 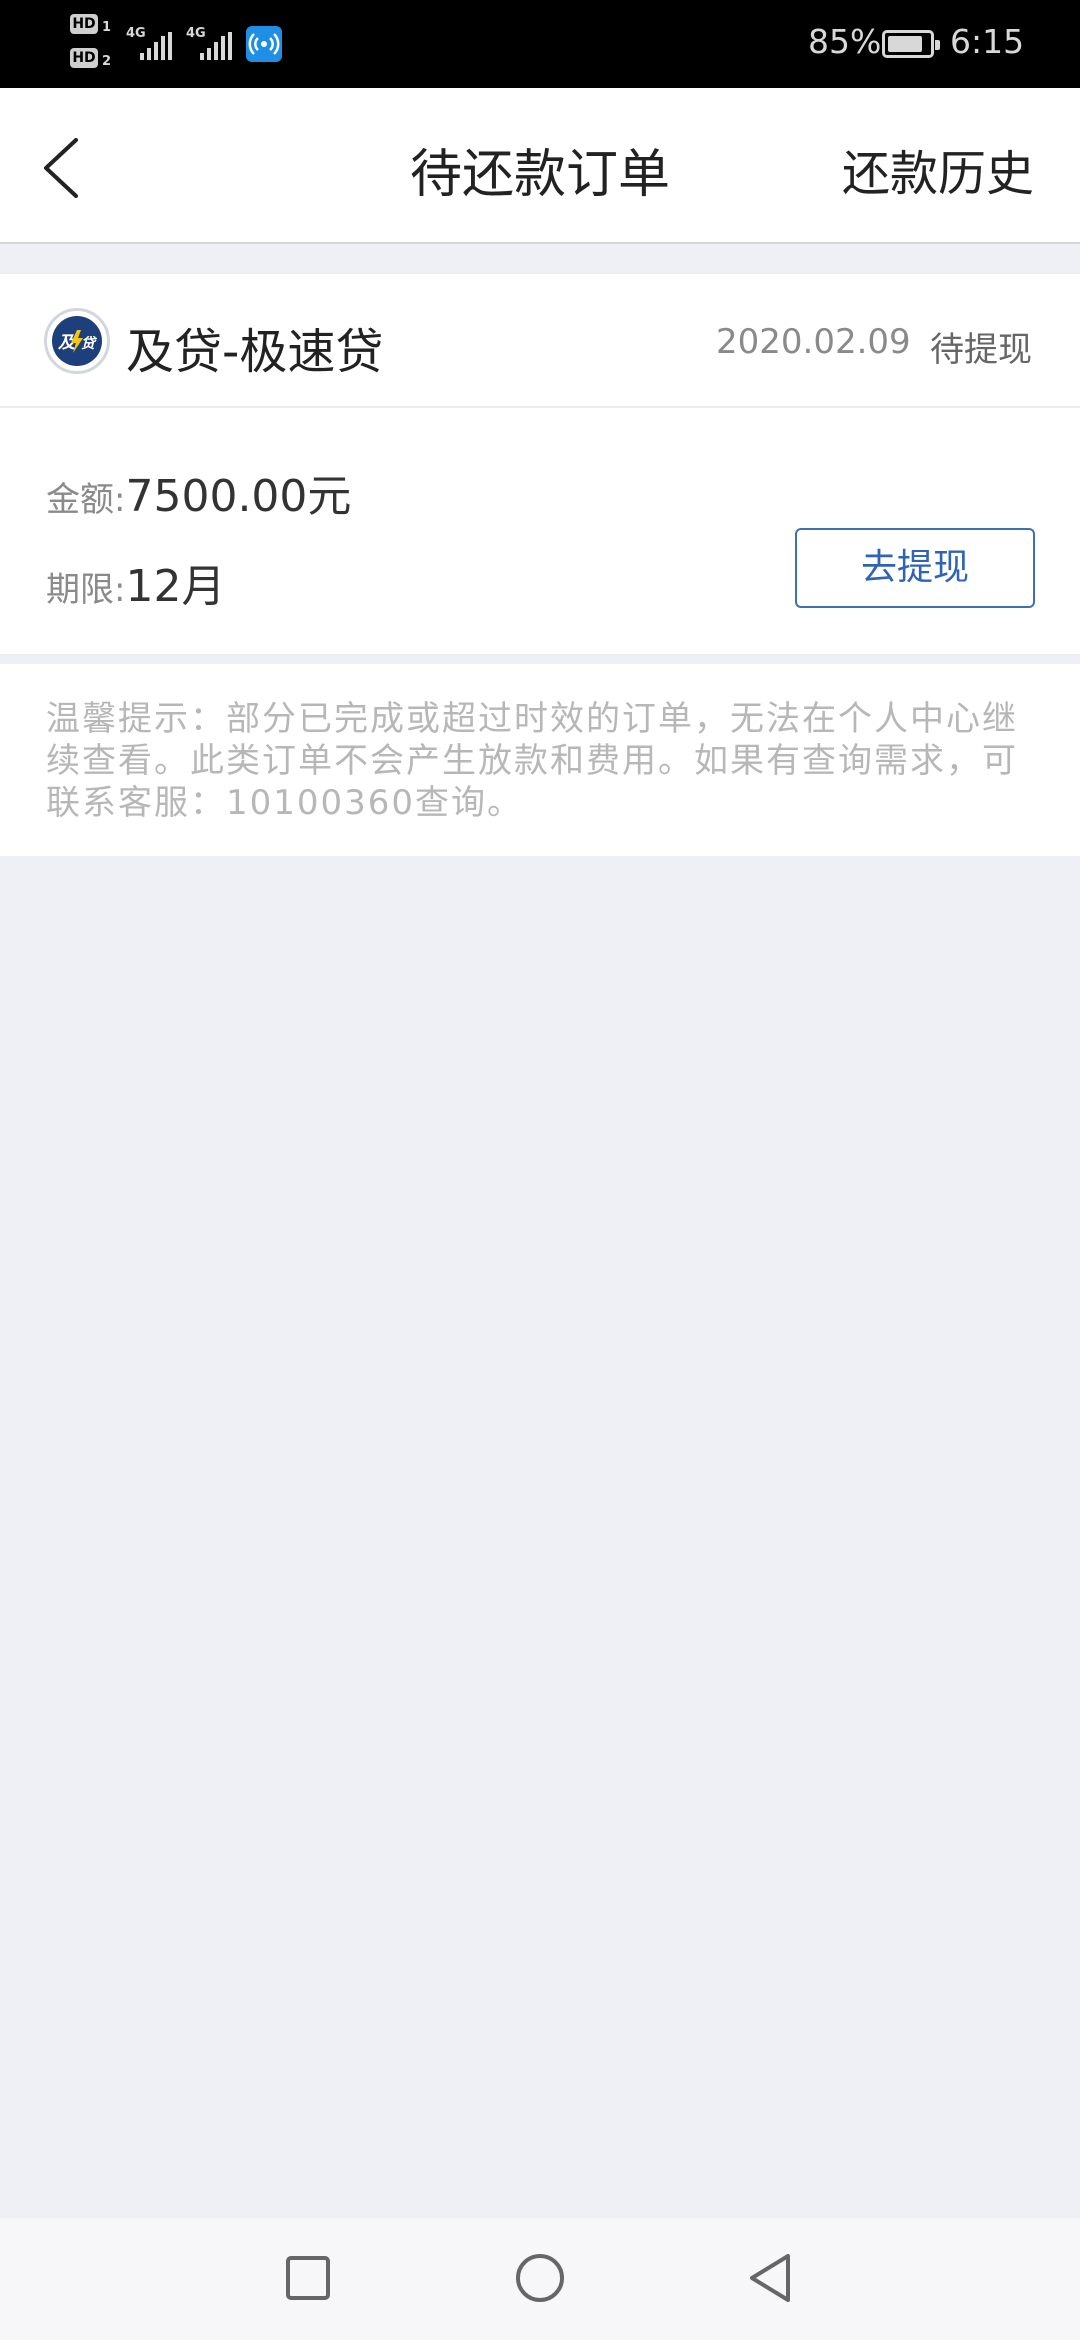 I want to click on hd-sim2-number: 2, so click(x=107, y=61).